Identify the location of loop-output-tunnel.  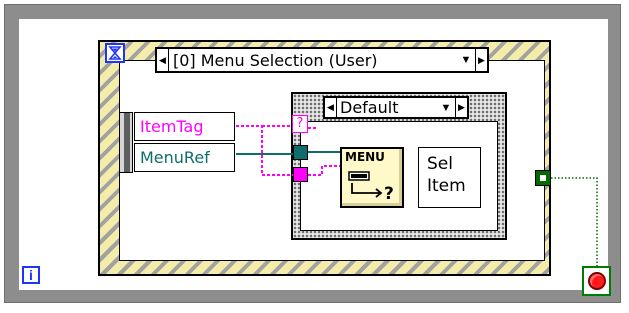
(543, 178).